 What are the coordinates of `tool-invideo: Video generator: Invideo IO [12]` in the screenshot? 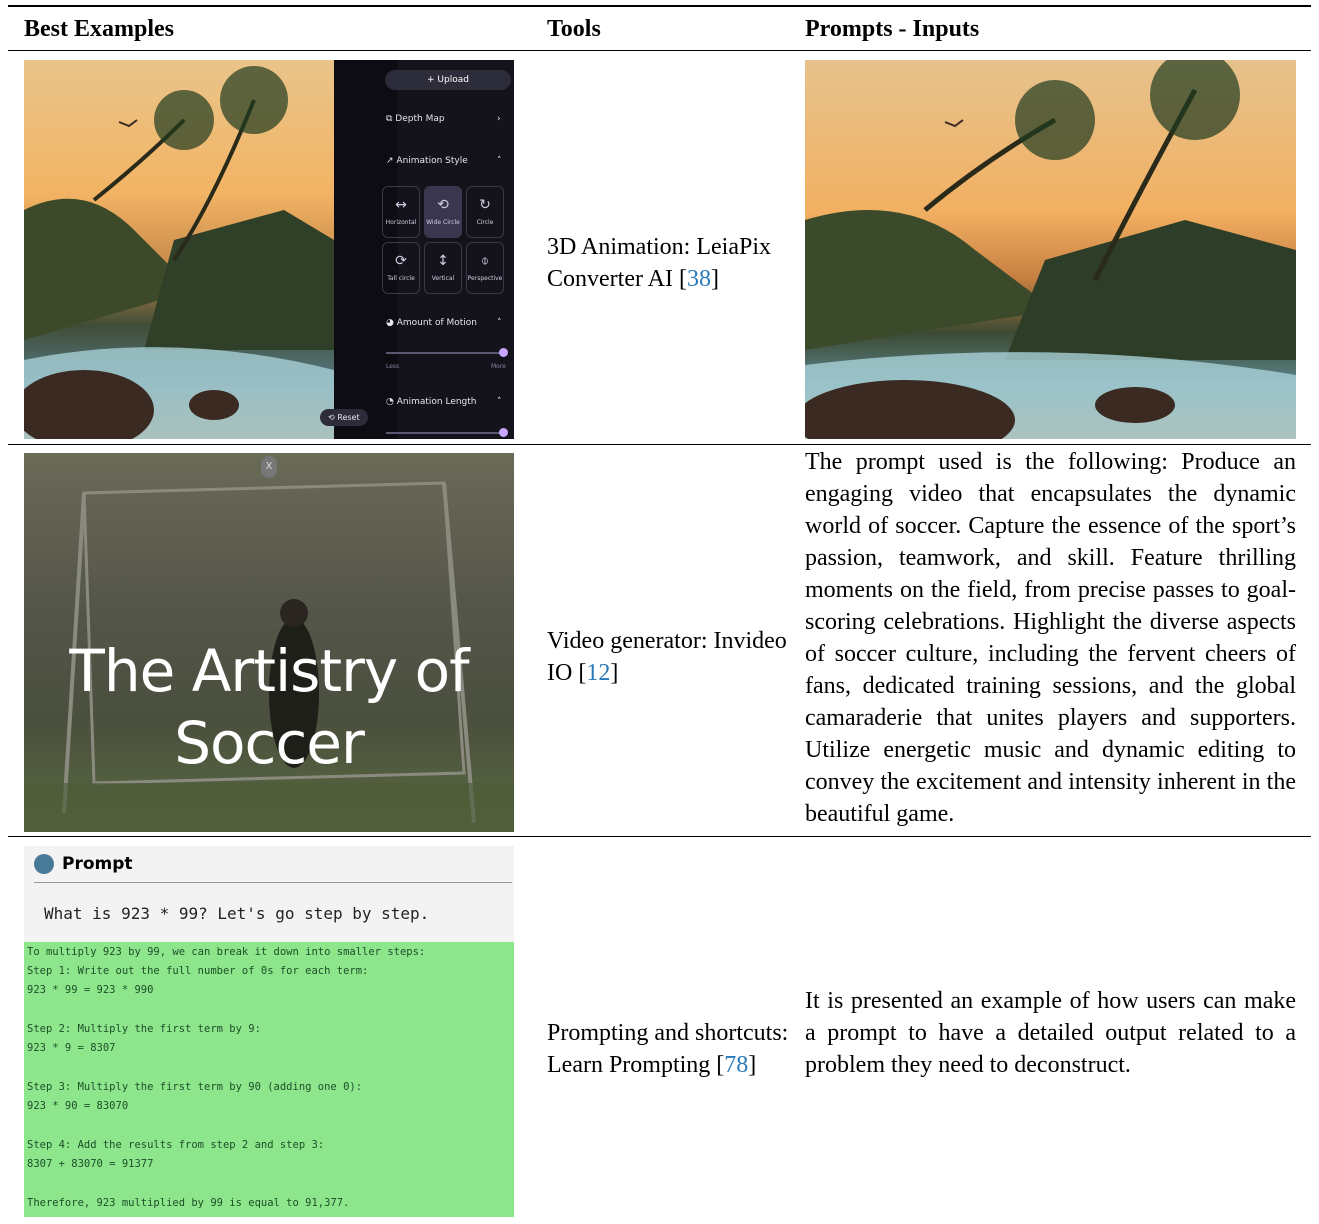 It's located at (669, 657).